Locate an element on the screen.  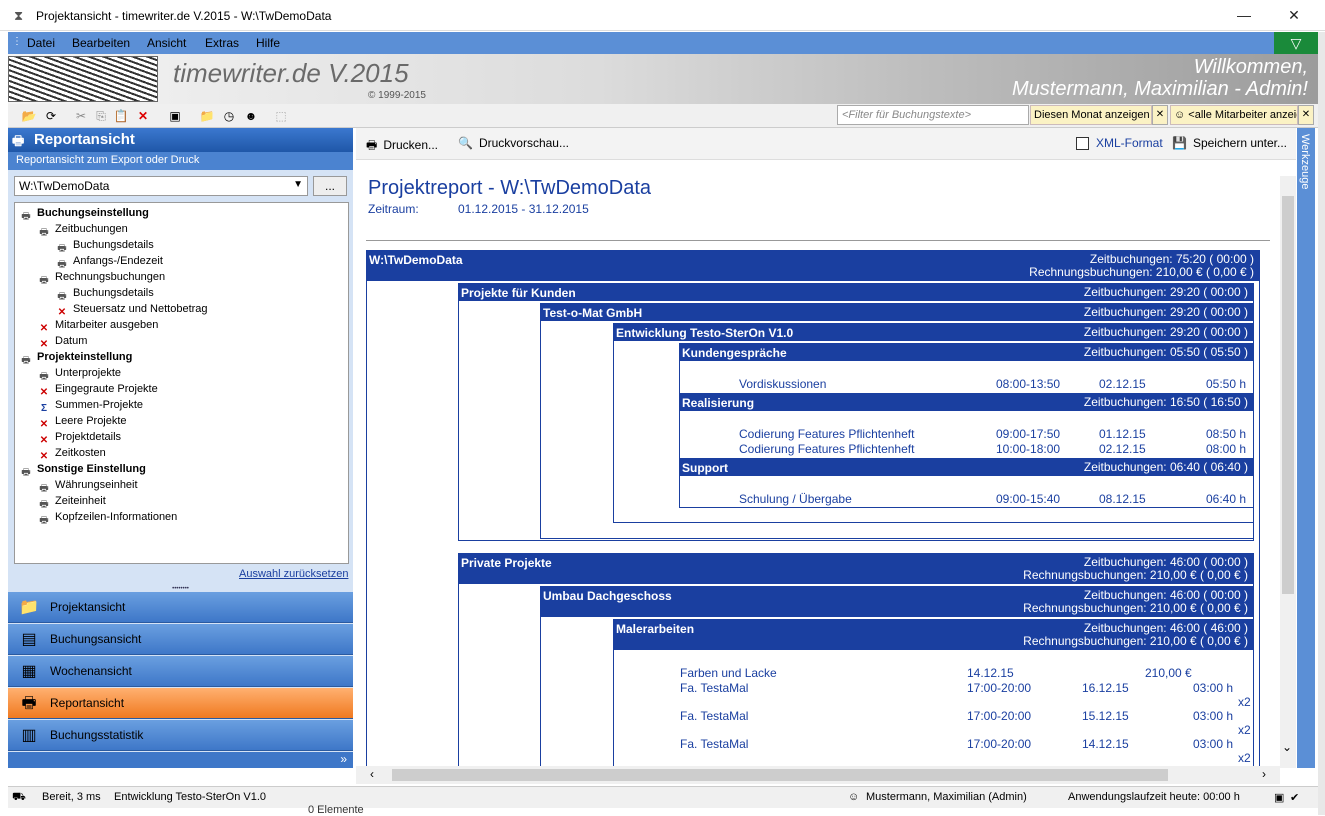
printer-icon: 🖶 is located at coordinates (29, 703).